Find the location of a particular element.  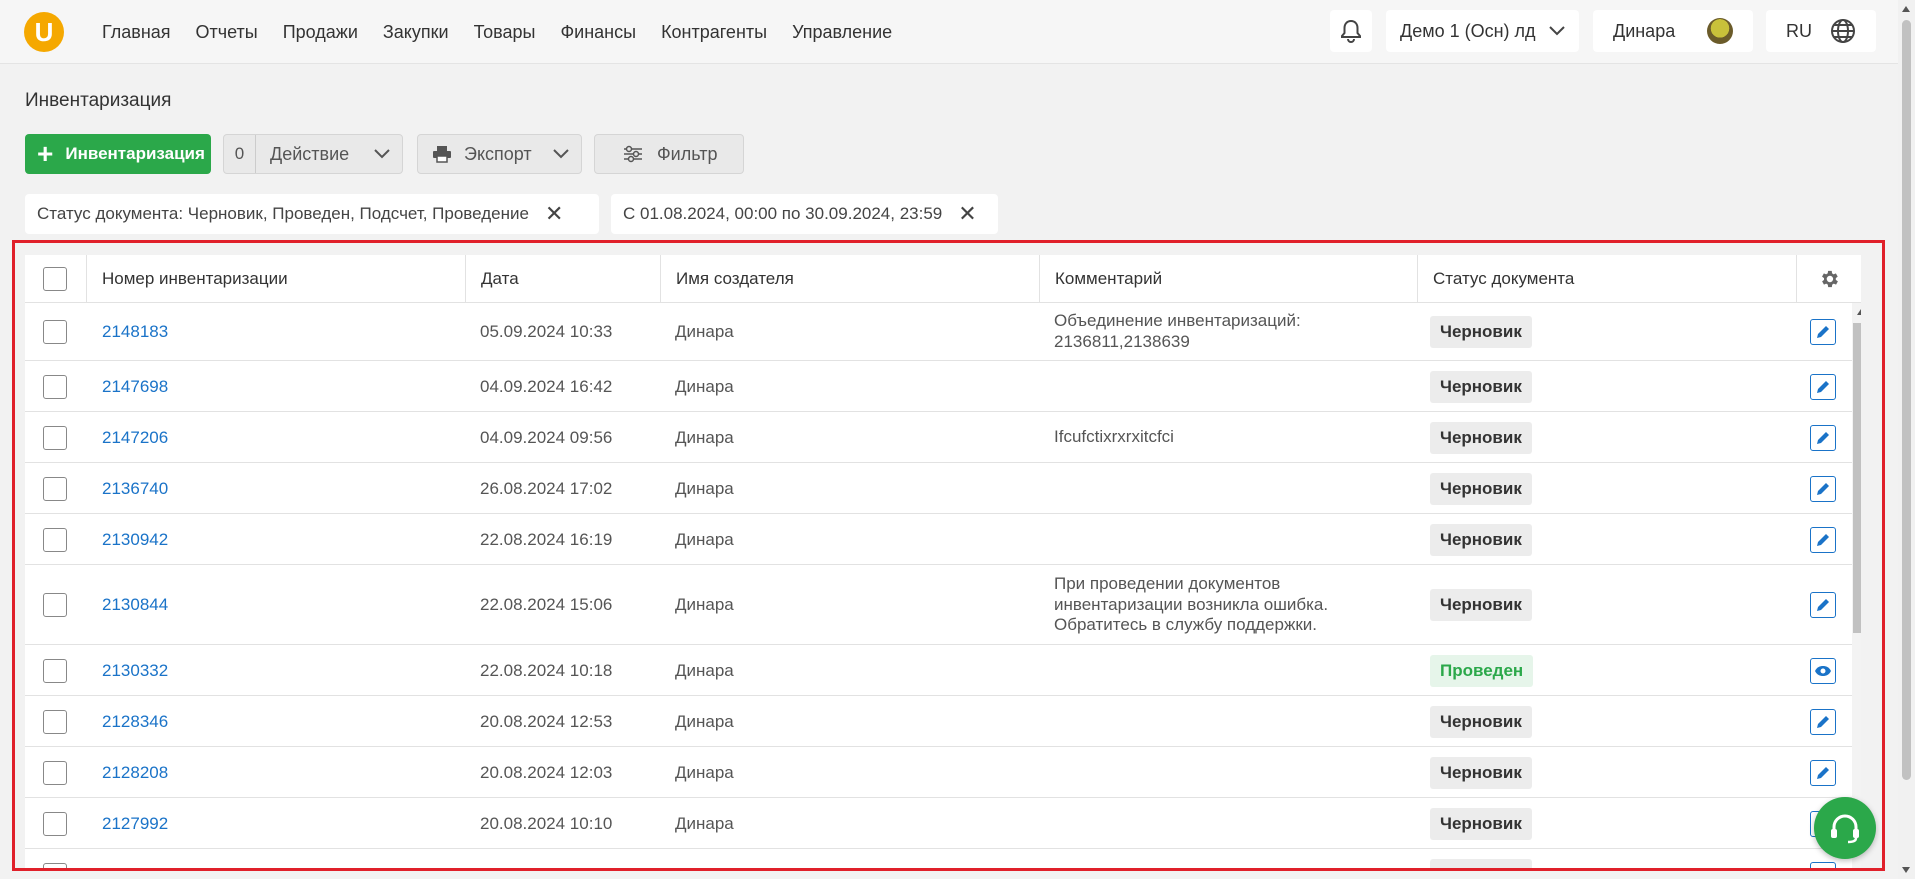

add-inventory-button: + Инвентаризация is located at coordinates (118, 154).